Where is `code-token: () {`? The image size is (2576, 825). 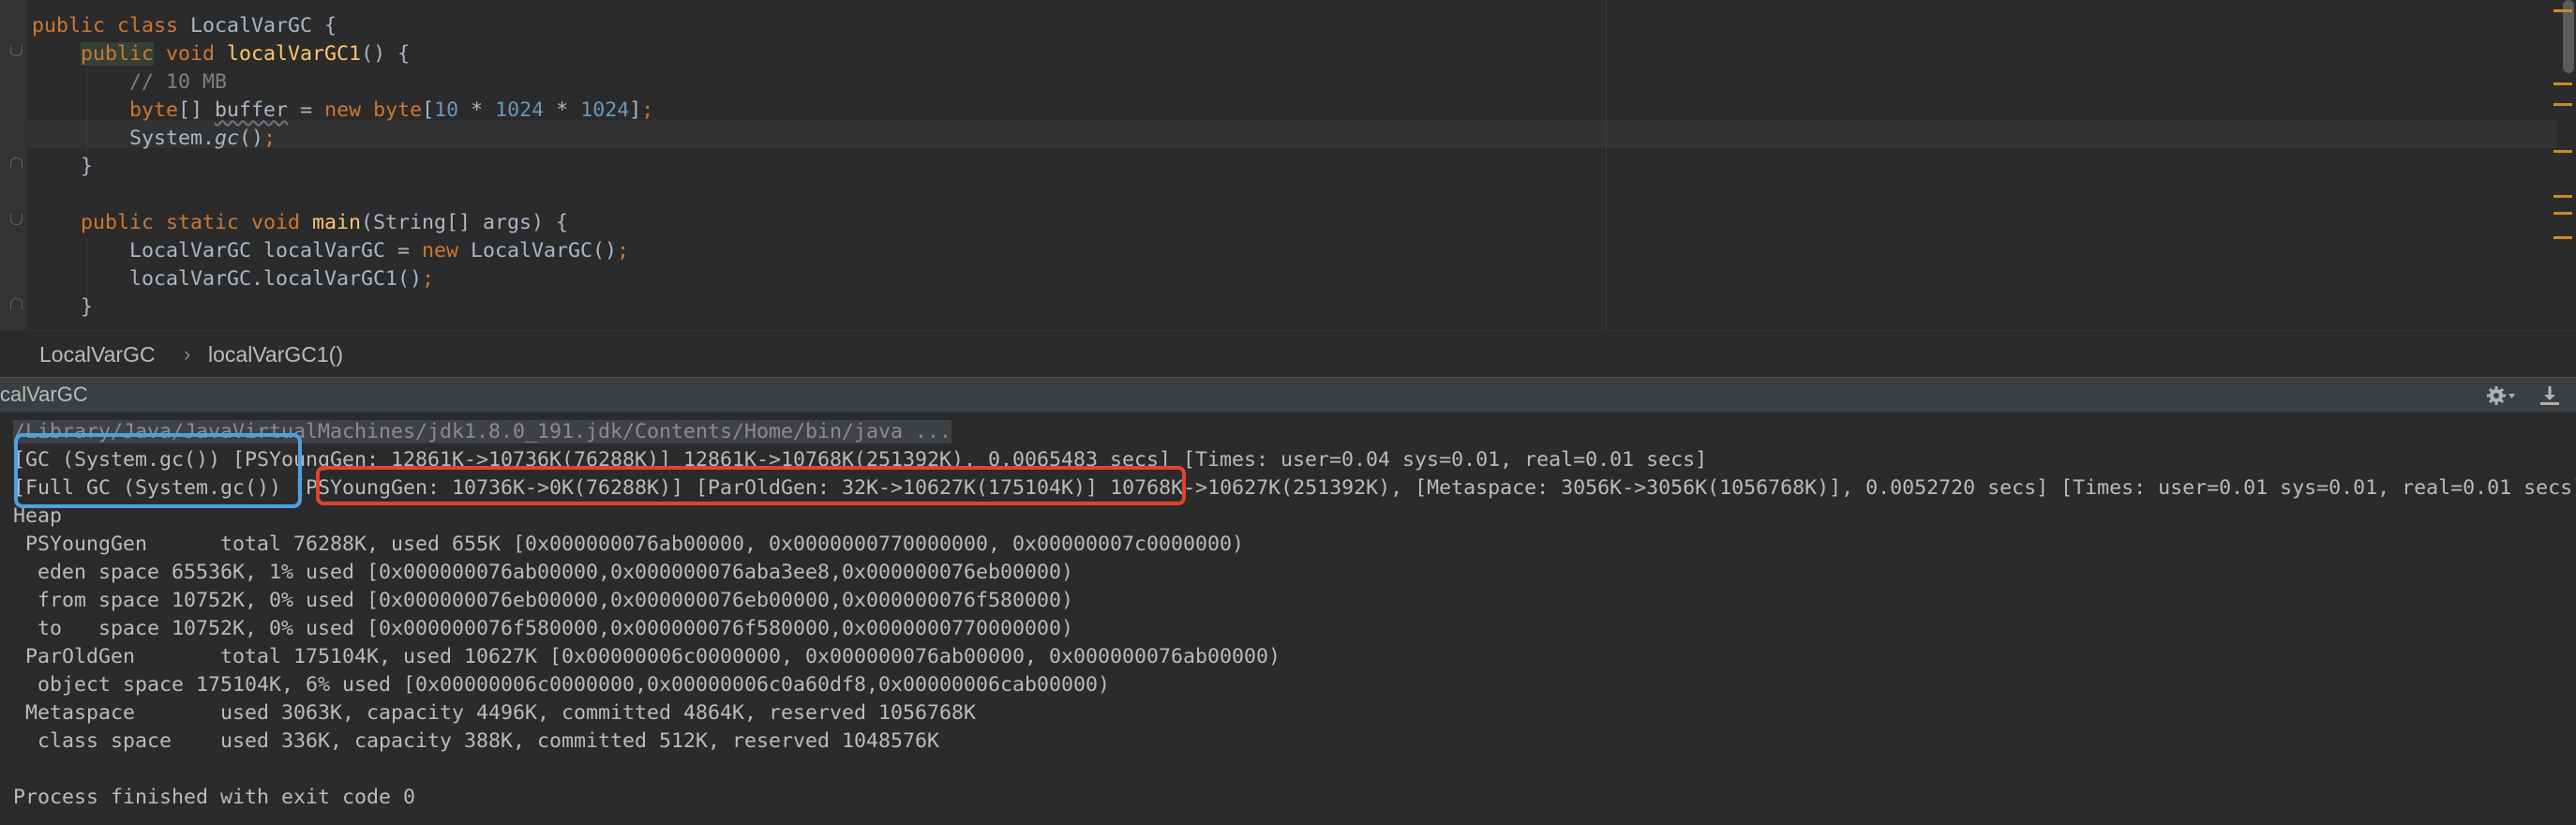
code-token: () { is located at coordinates (386, 54).